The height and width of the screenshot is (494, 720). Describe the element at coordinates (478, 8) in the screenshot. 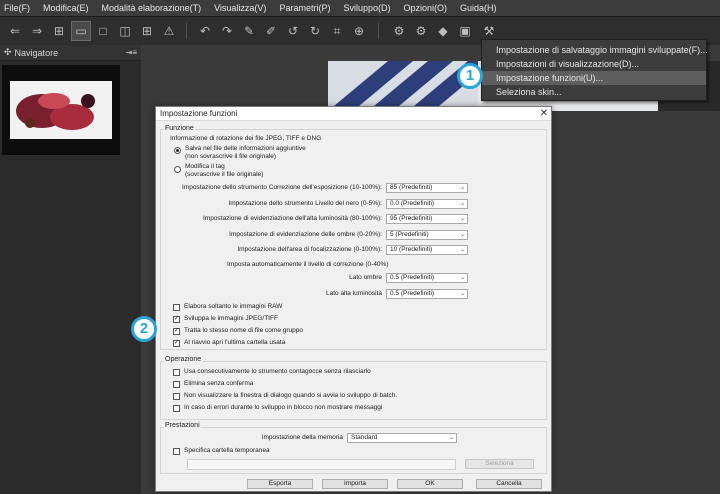

I see `menu-guida: Guida(H)` at that location.